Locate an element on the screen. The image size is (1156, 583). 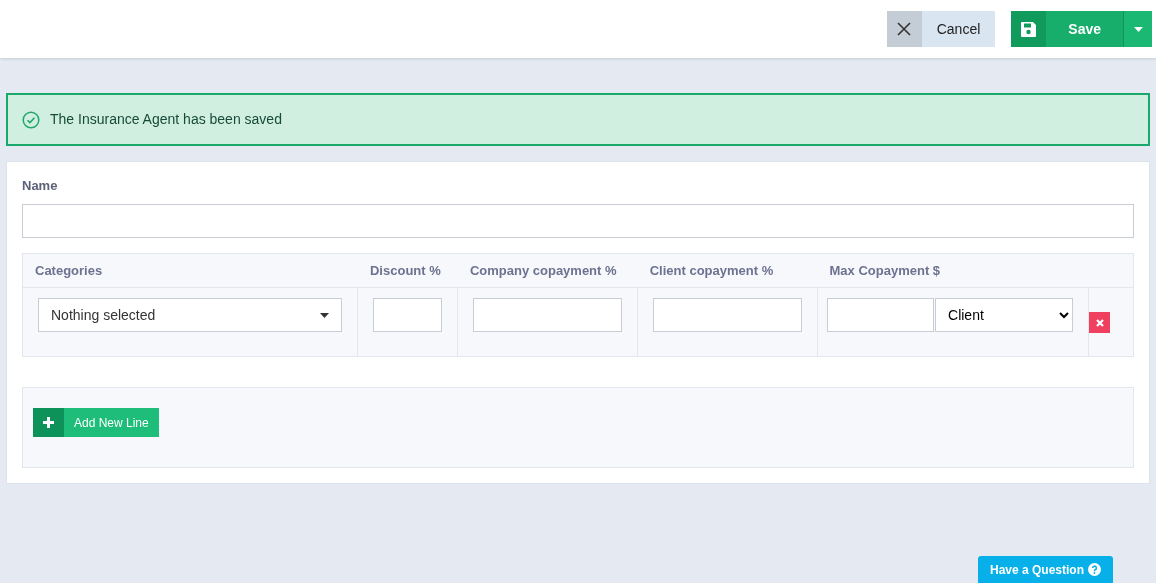
column-header: Max Copayment $ is located at coordinates (885, 270).